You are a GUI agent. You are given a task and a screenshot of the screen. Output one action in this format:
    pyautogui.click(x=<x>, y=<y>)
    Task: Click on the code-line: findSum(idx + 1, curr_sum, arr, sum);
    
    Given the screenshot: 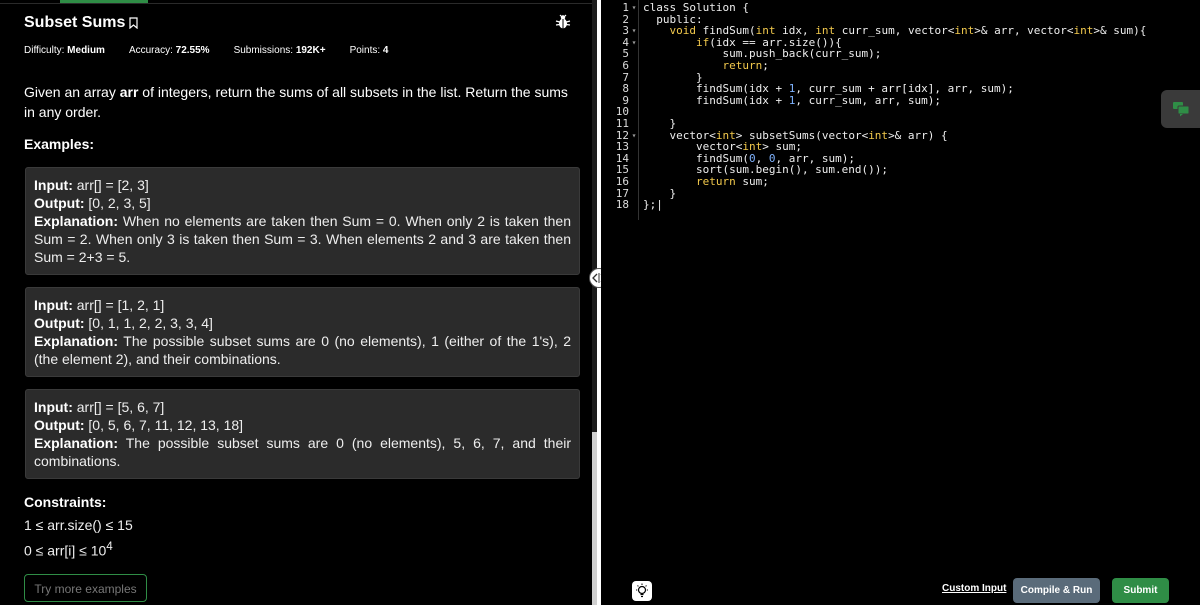 What is the action you would take?
    pyautogui.click(x=894, y=100)
    